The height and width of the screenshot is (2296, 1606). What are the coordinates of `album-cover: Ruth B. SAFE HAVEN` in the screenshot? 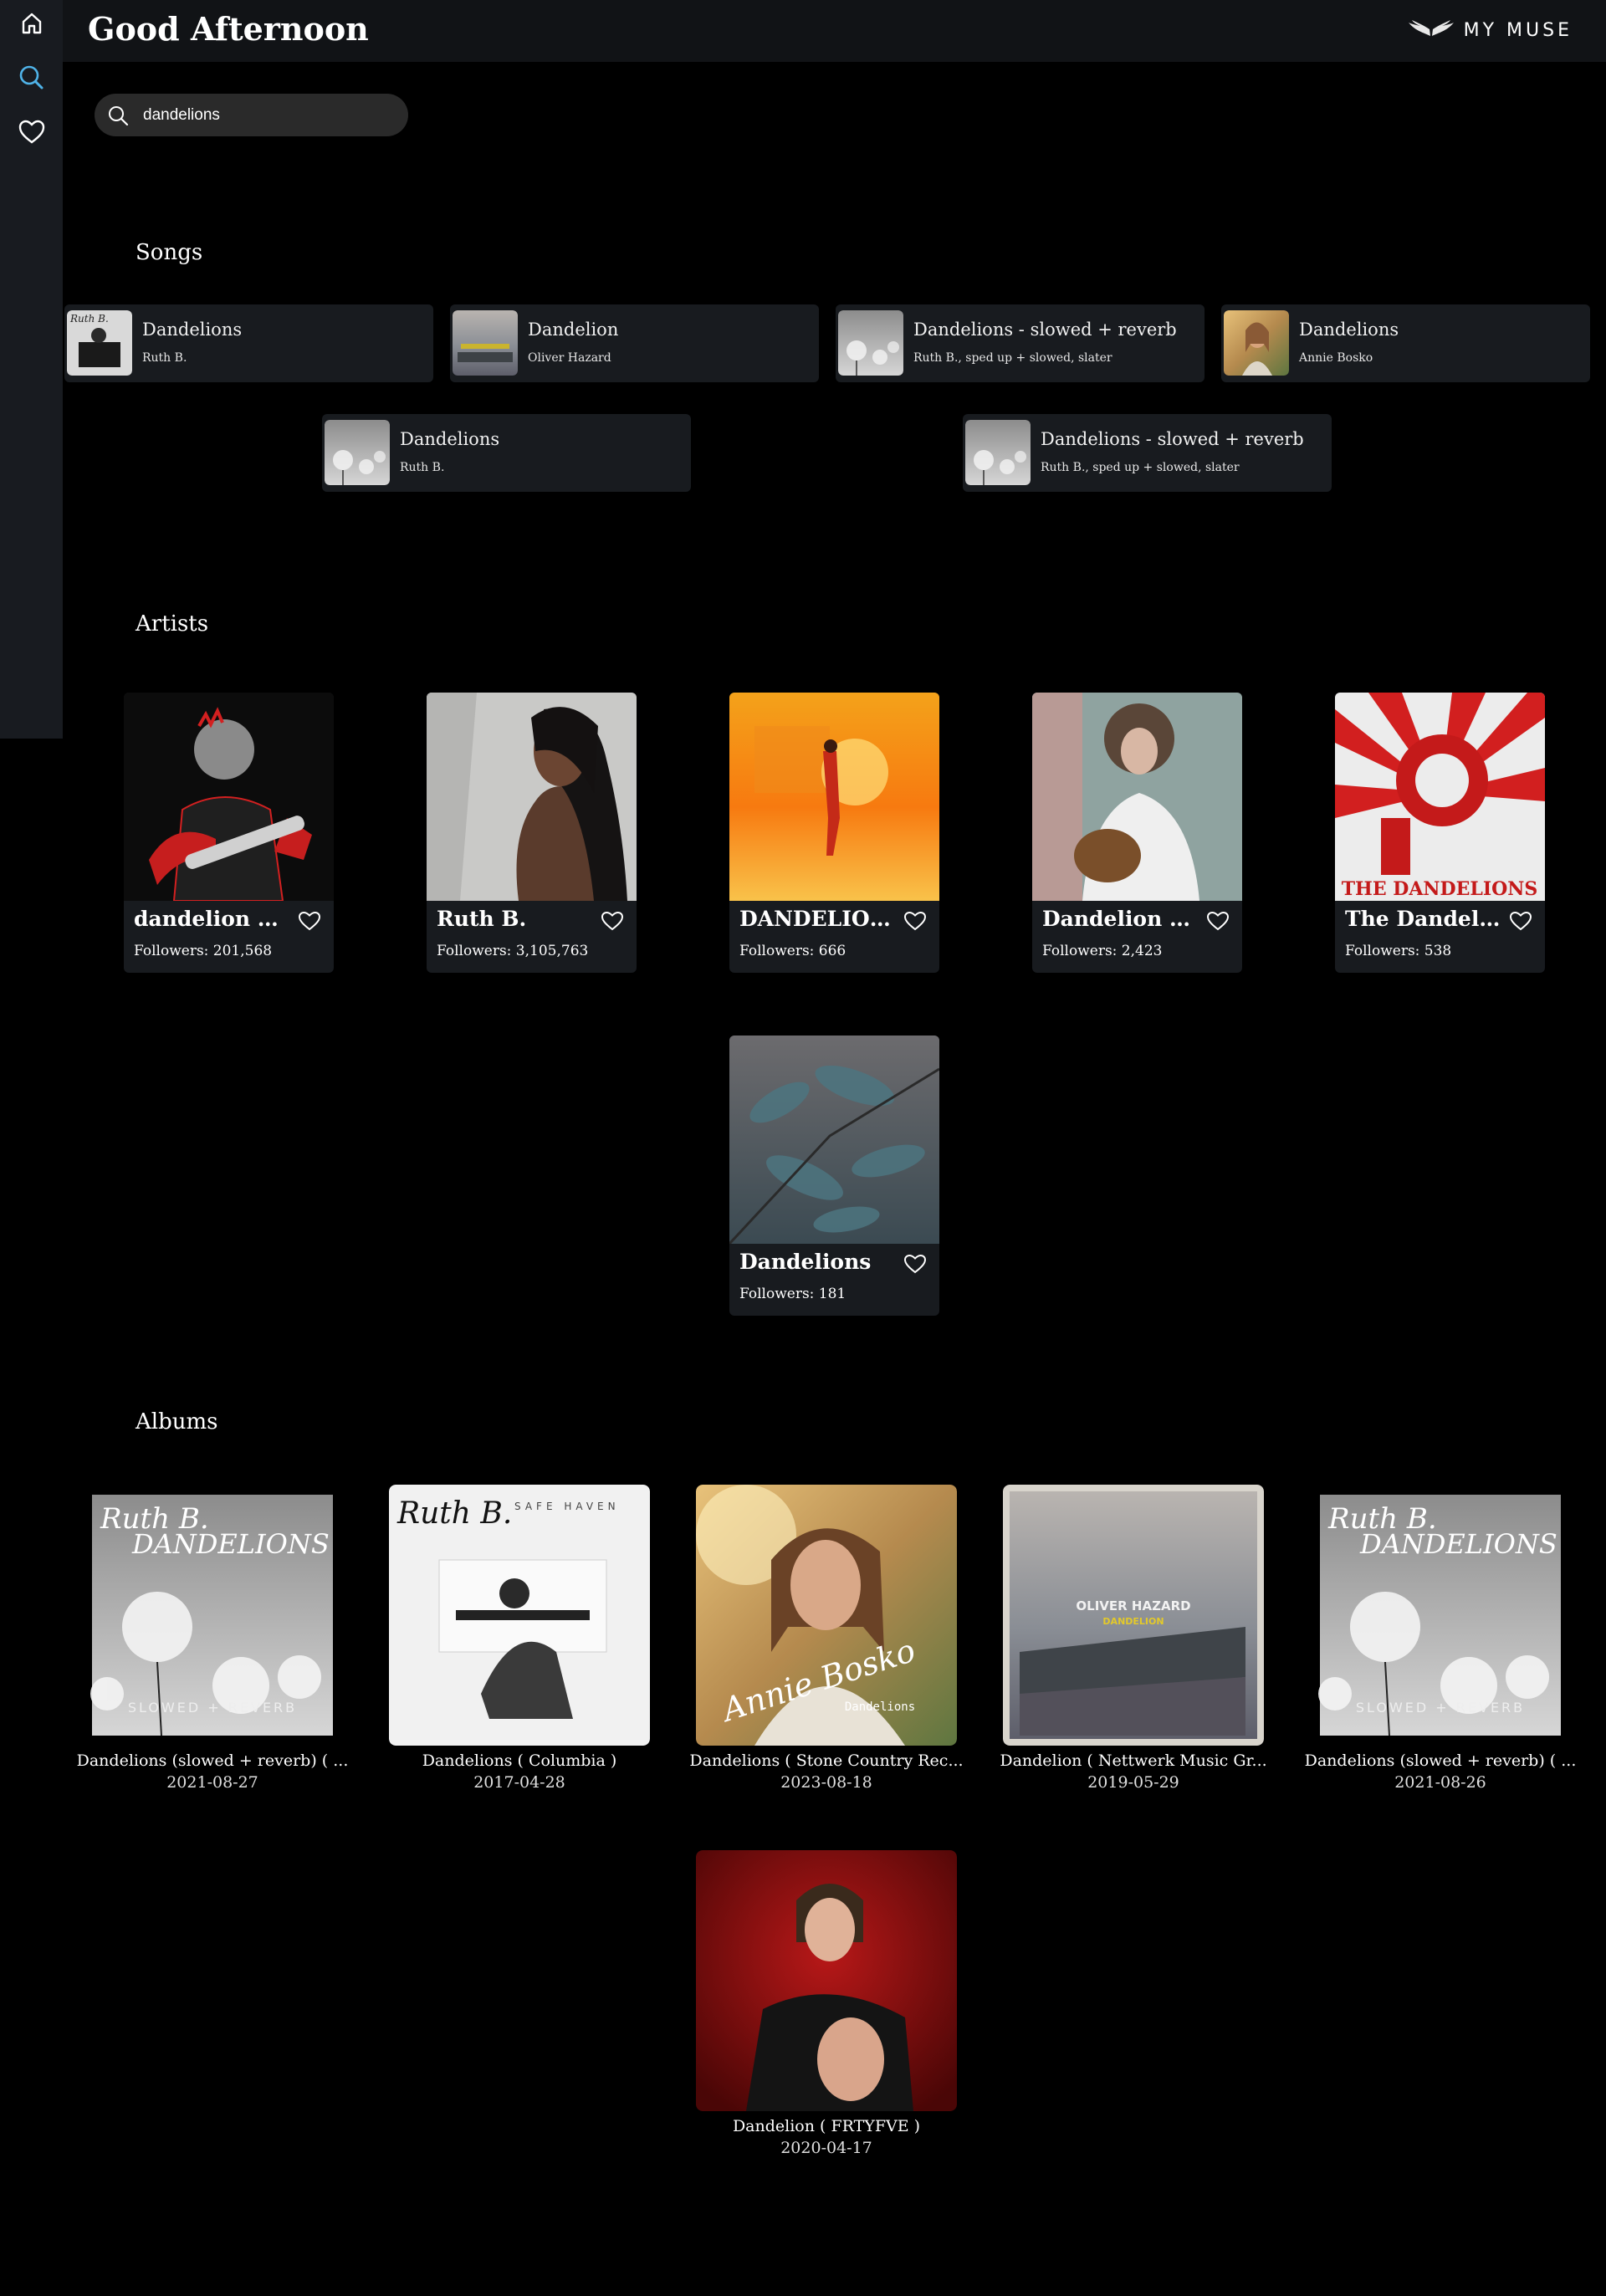 It's located at (519, 1616).